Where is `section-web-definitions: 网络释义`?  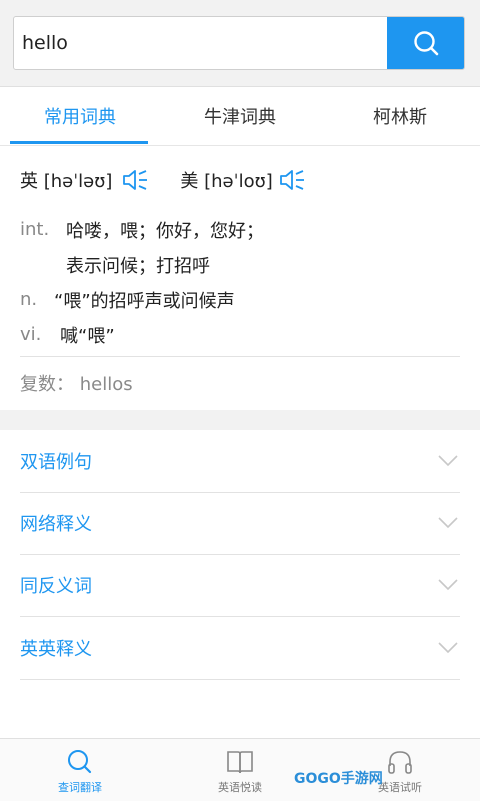 section-web-definitions: 网络释义 is located at coordinates (240, 523).